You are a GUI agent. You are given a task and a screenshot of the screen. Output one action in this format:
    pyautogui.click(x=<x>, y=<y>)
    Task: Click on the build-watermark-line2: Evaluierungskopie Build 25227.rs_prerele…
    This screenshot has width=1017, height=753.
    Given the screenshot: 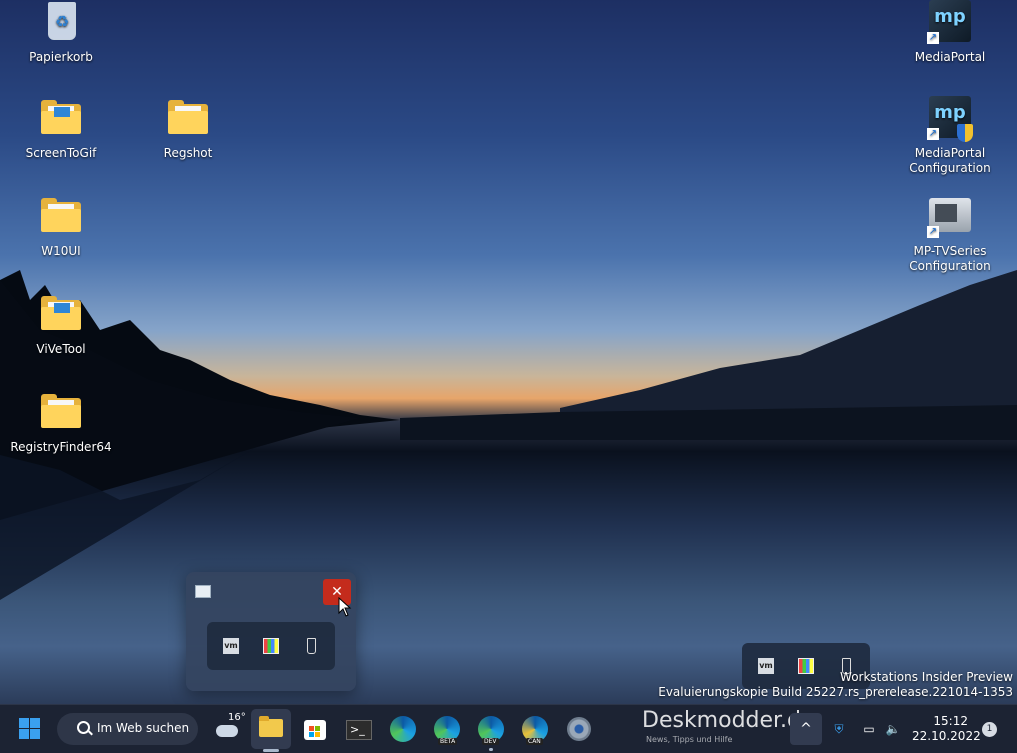 What is the action you would take?
    pyautogui.click(x=835, y=692)
    